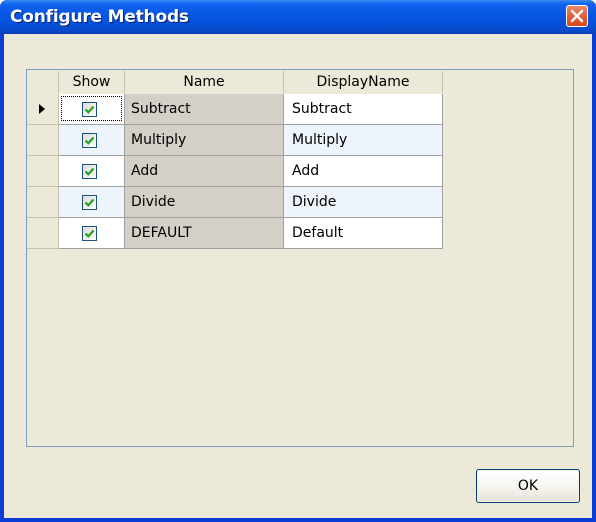 This screenshot has width=596, height=522. I want to click on displayname-cell: Add, so click(363, 171).